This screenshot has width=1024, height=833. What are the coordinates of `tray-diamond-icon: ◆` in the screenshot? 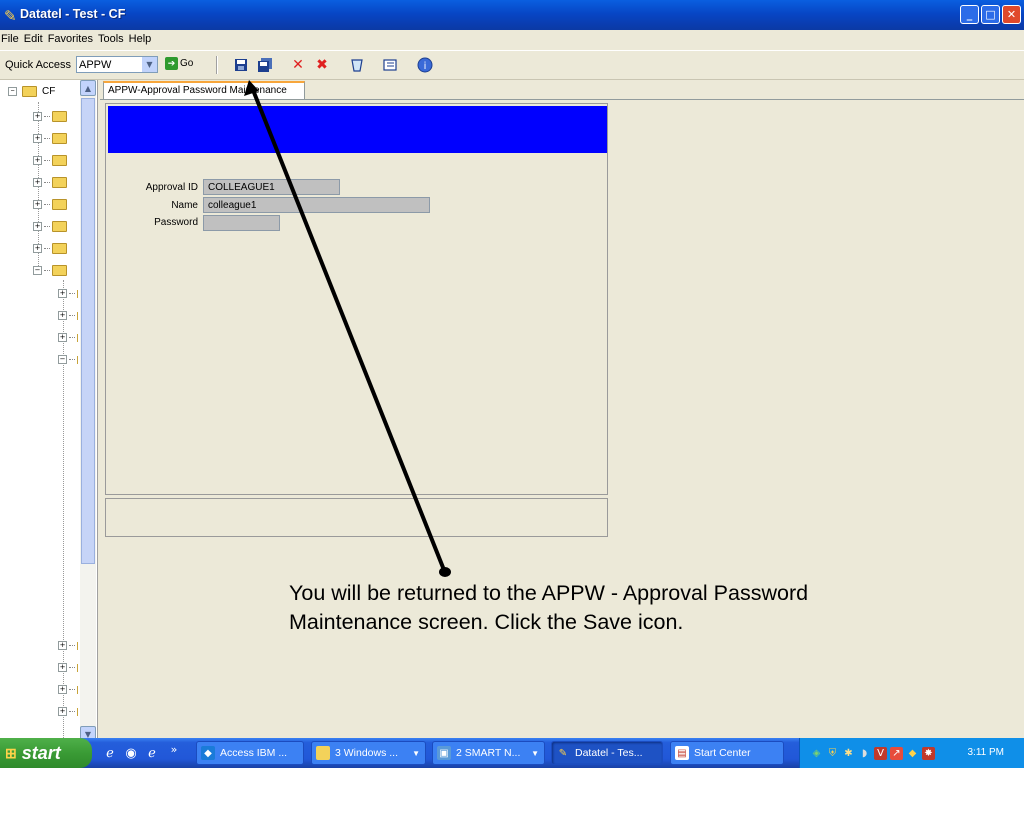 It's located at (912, 753).